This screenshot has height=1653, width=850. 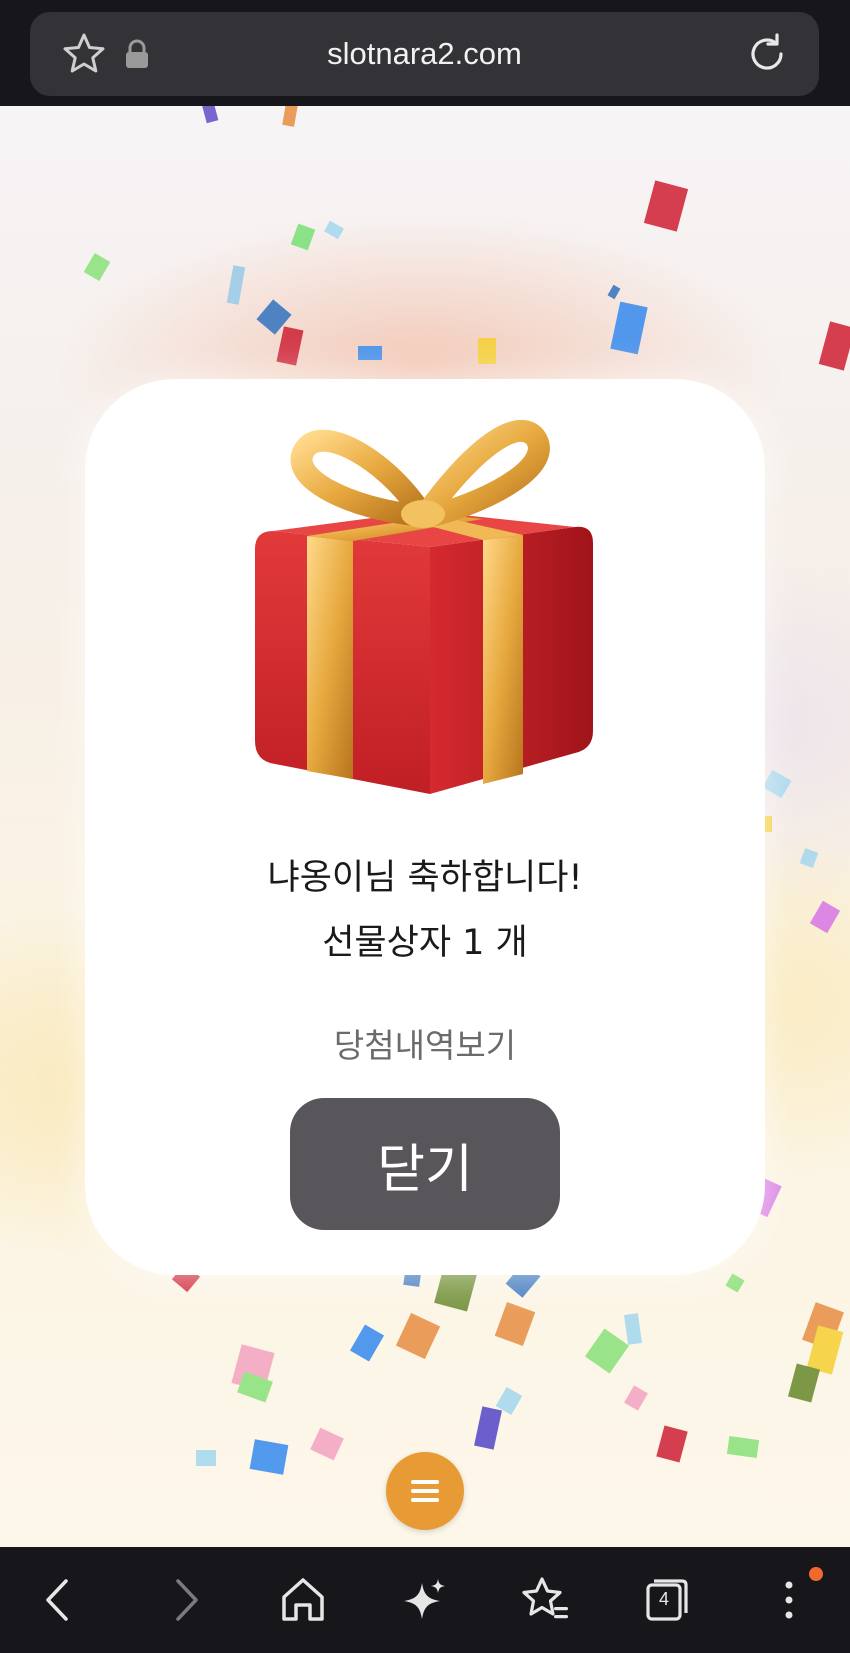 What do you see at coordinates (425, 943) in the screenshot?
I see `prize-text: 선물상자 1 개` at bounding box center [425, 943].